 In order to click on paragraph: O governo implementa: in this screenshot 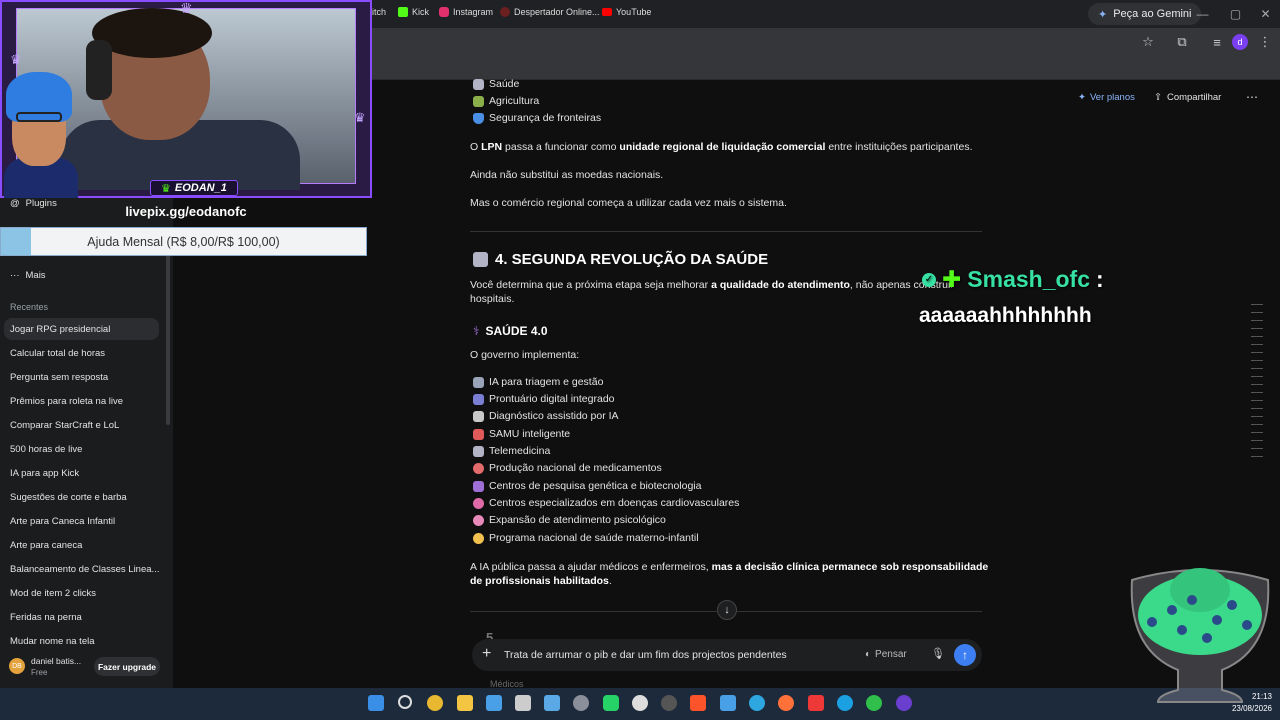, I will do `click(525, 355)`.